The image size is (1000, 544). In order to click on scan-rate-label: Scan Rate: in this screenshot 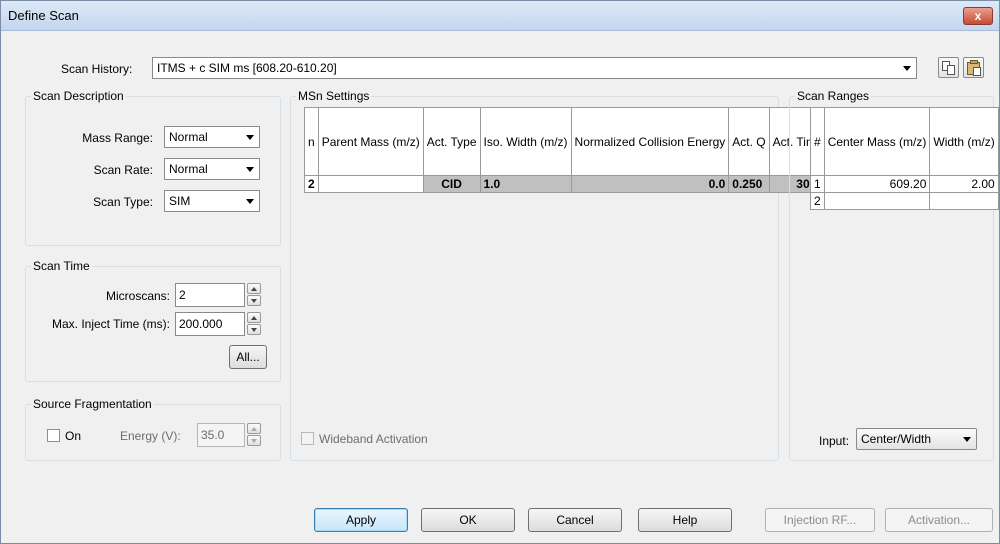, I will do `click(123, 170)`.